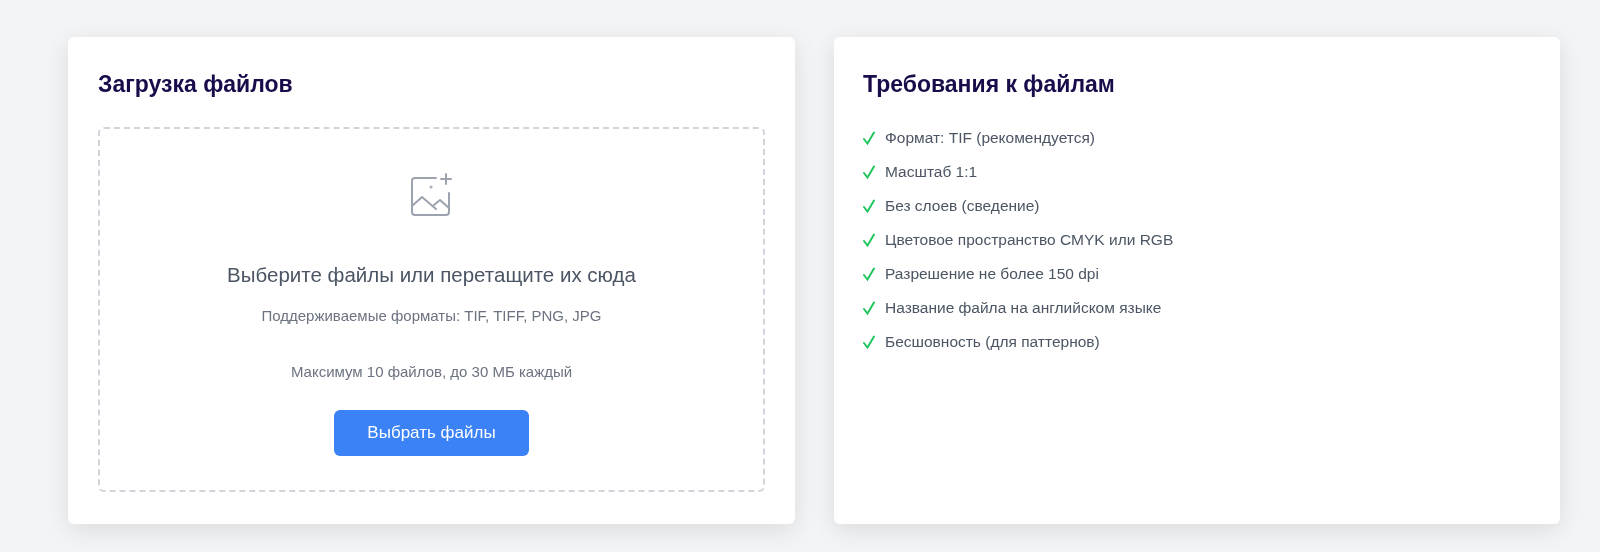 This screenshot has width=1600, height=552. I want to click on requirement-text: Разрешение не более 150 dpi, so click(992, 274).